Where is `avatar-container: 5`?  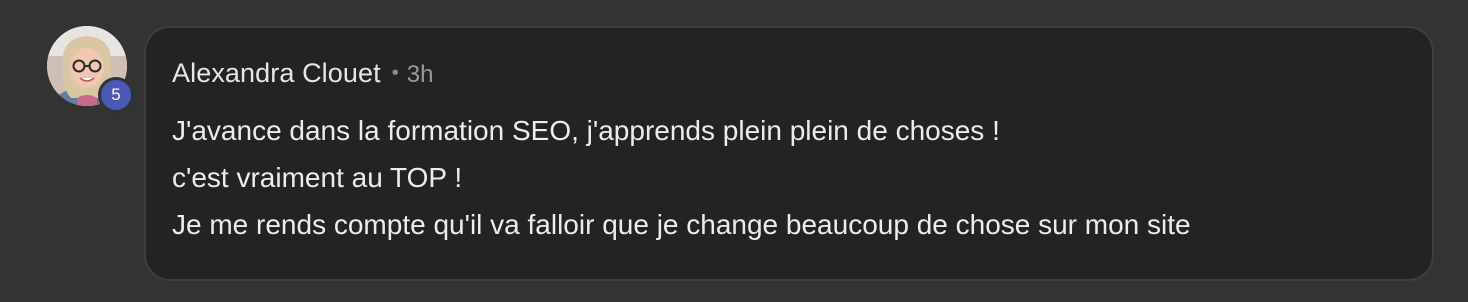 avatar-container: 5 is located at coordinates (90, 69).